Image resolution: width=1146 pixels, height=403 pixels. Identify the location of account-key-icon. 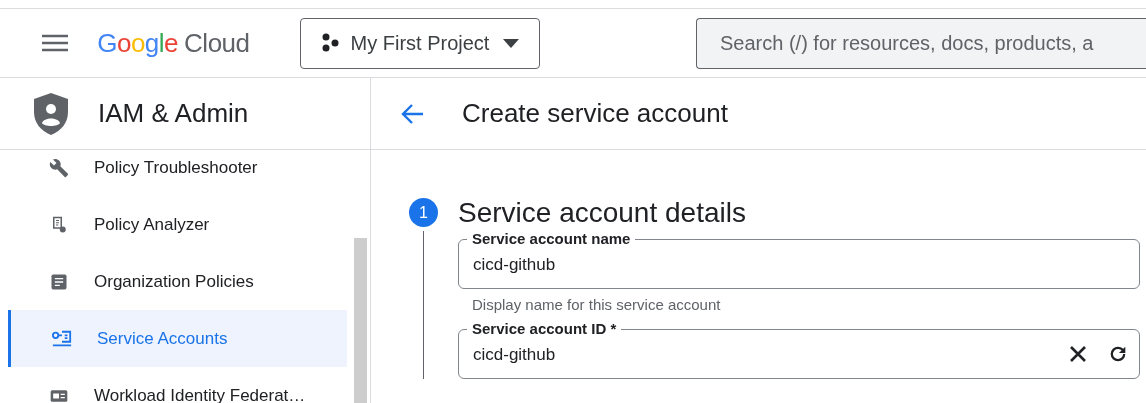
(62, 338).